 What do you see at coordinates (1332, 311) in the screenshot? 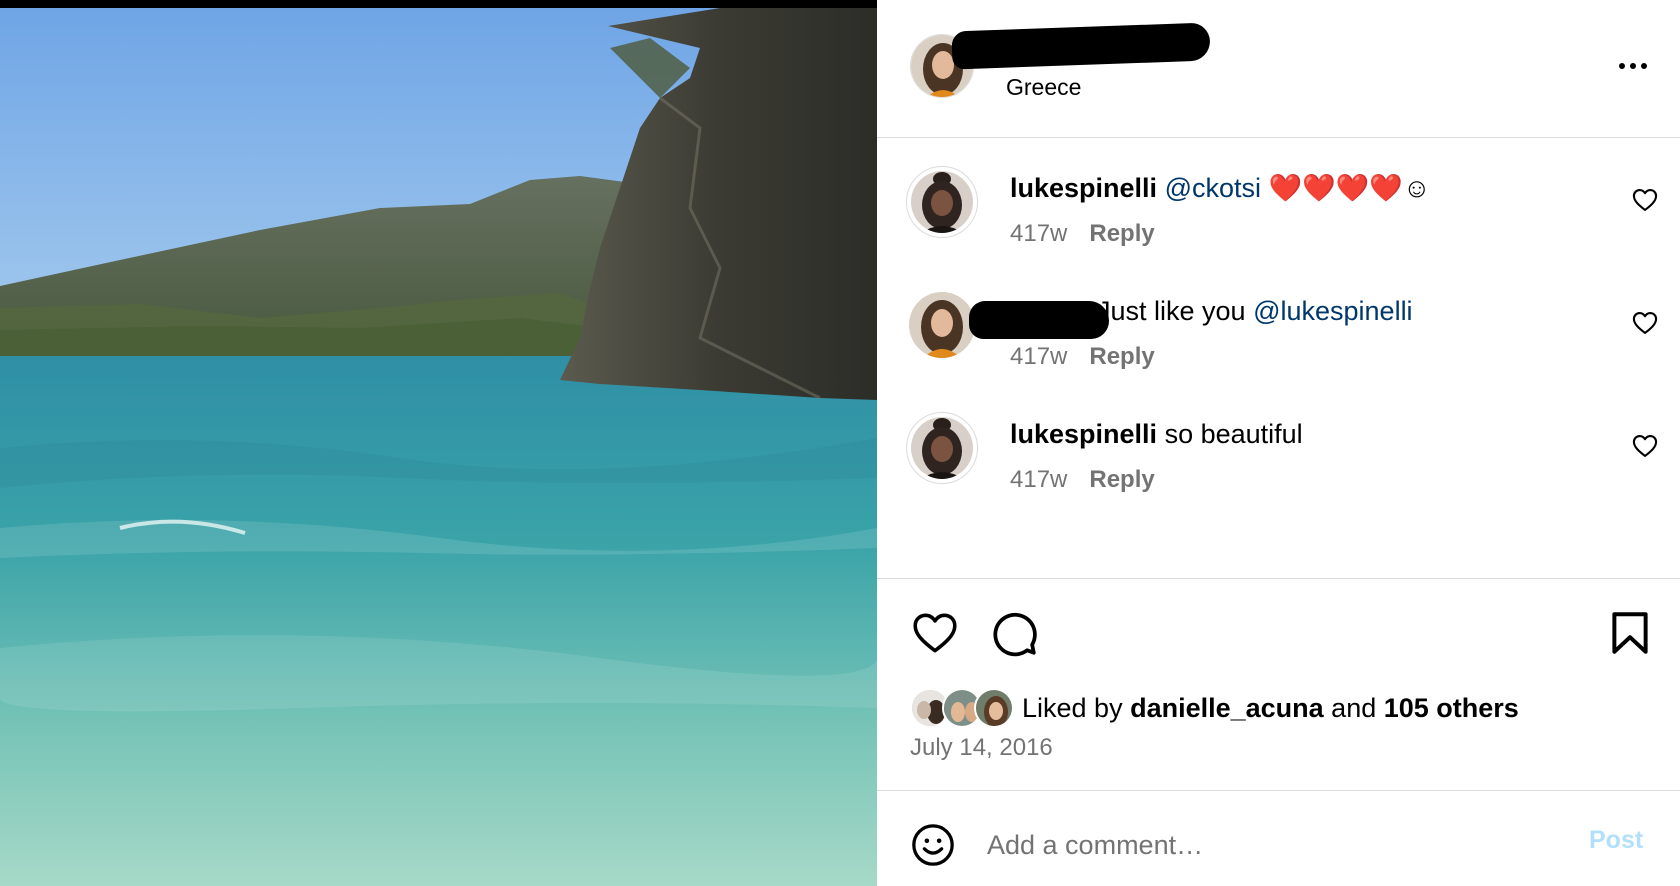
I see `comment-mention: @lukespinelli` at bounding box center [1332, 311].